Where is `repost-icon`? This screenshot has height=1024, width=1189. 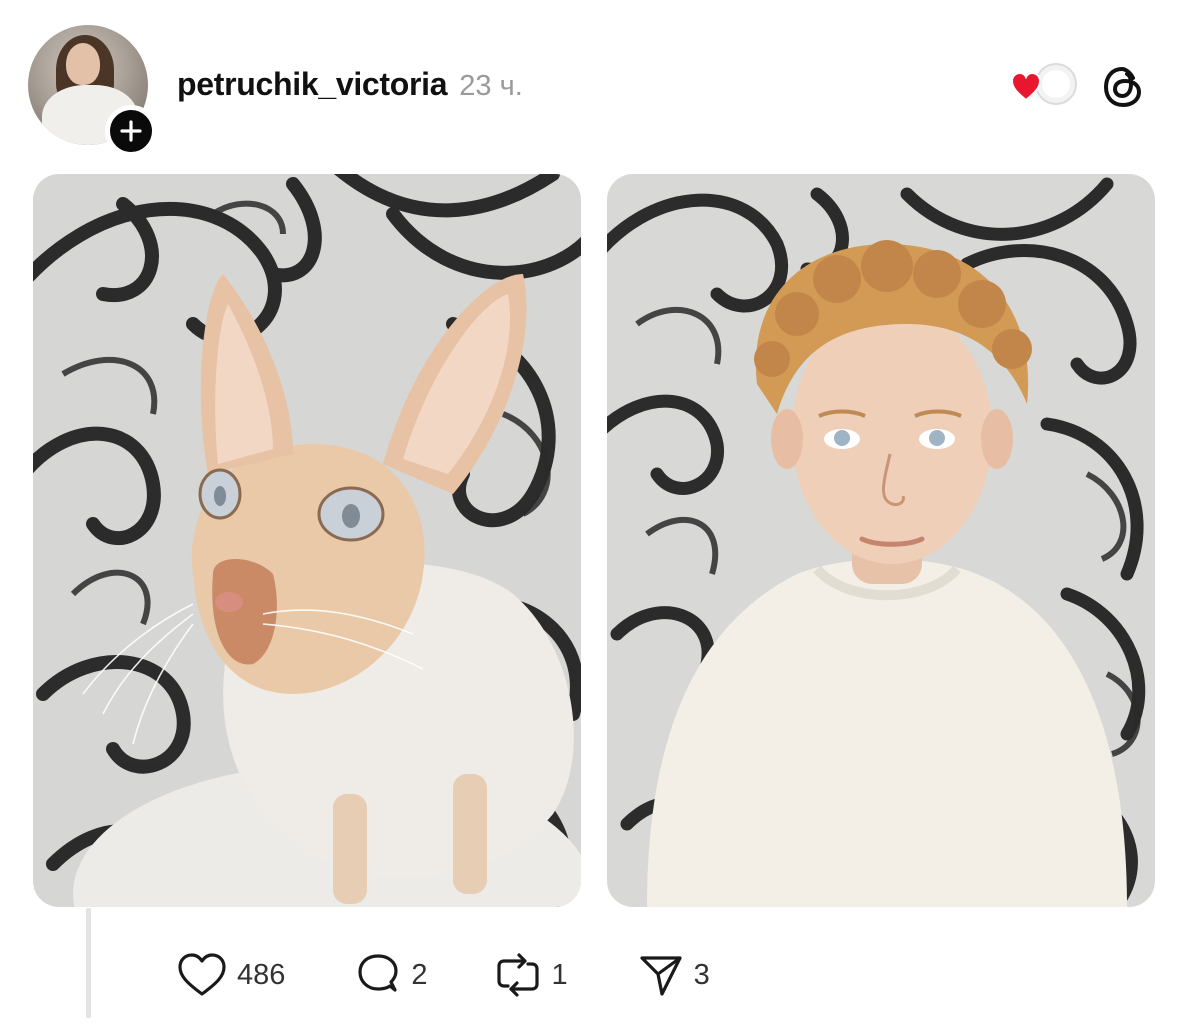
repost-icon is located at coordinates (517, 975).